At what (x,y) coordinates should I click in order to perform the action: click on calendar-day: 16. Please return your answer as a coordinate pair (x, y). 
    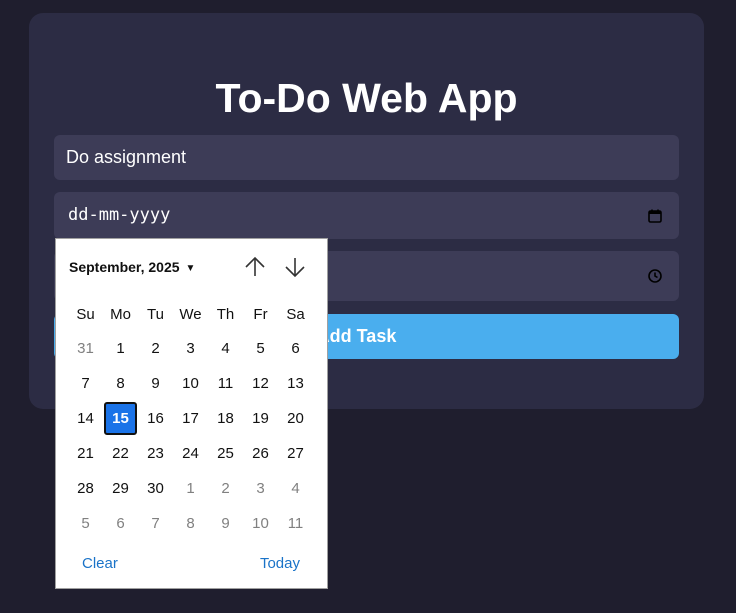
    Looking at the image, I should click on (155, 418).